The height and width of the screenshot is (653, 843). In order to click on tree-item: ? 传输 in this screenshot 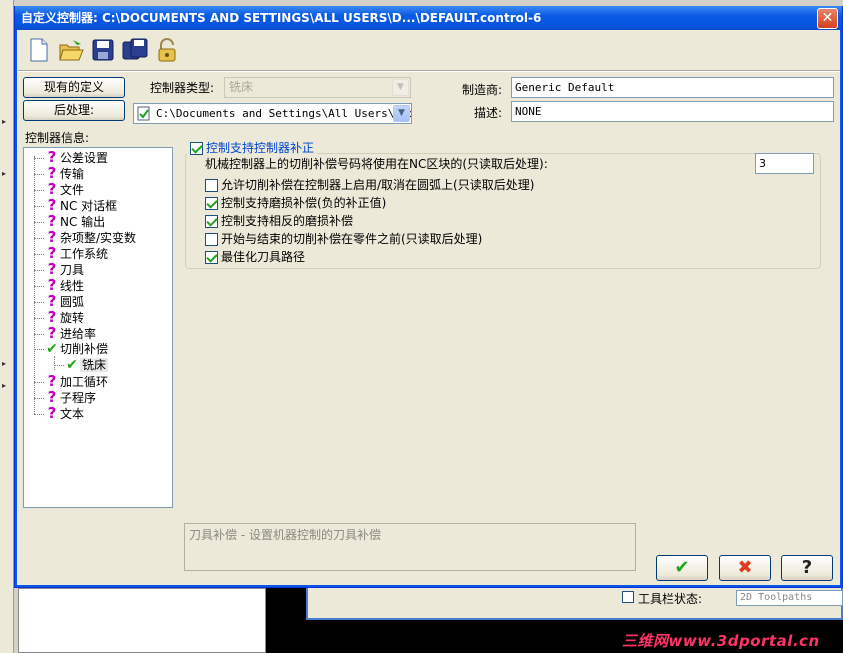, I will do `click(59, 173)`.